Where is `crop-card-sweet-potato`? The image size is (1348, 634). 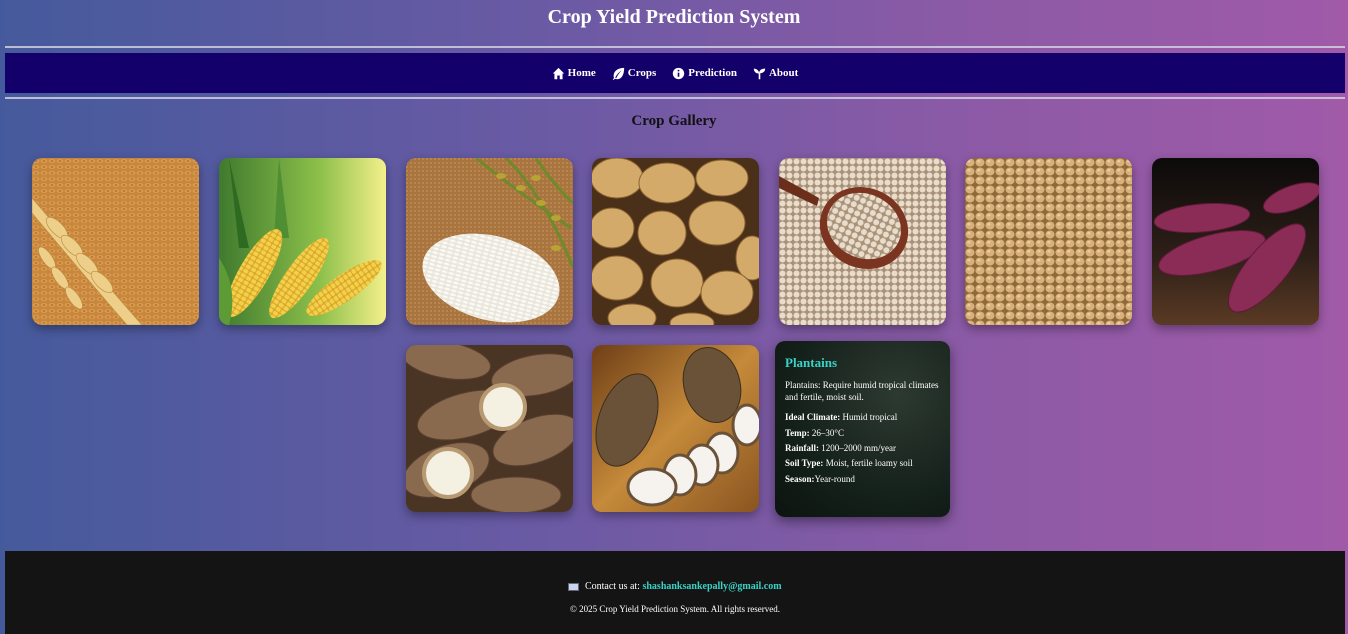 crop-card-sweet-potato is located at coordinates (1235, 241).